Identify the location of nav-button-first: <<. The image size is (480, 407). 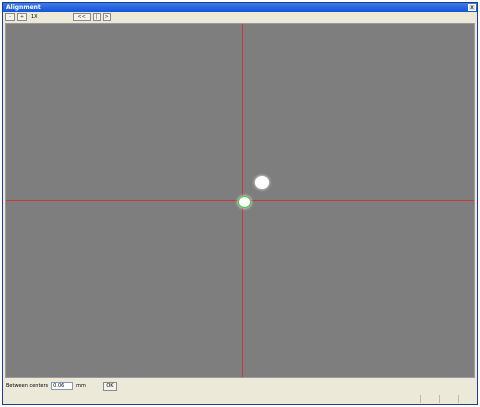
(81, 17).